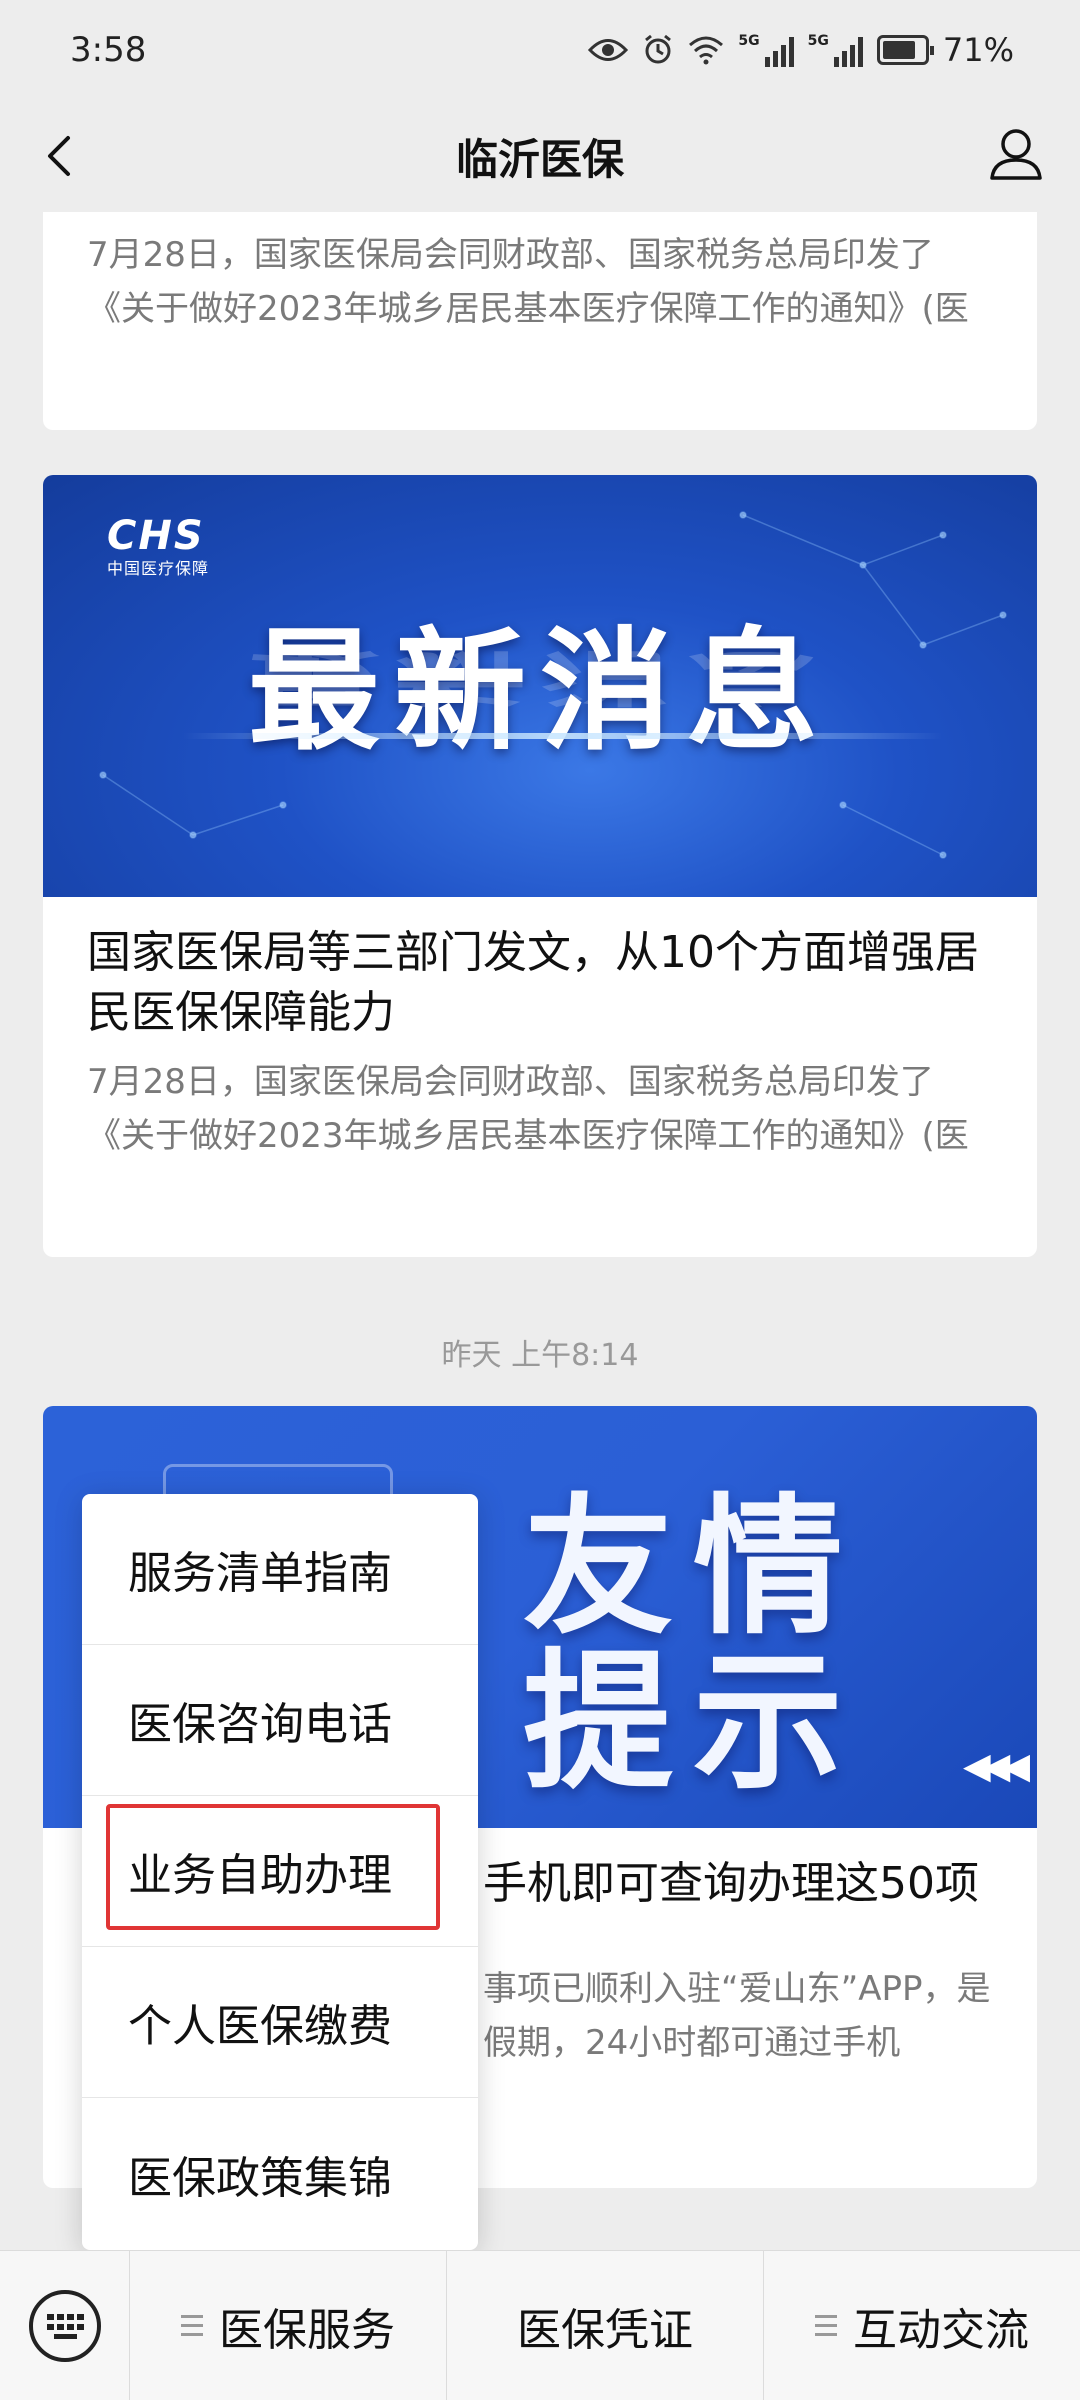 The image size is (1080, 2400). I want to click on app-header: 临沂医保, so click(540, 156).